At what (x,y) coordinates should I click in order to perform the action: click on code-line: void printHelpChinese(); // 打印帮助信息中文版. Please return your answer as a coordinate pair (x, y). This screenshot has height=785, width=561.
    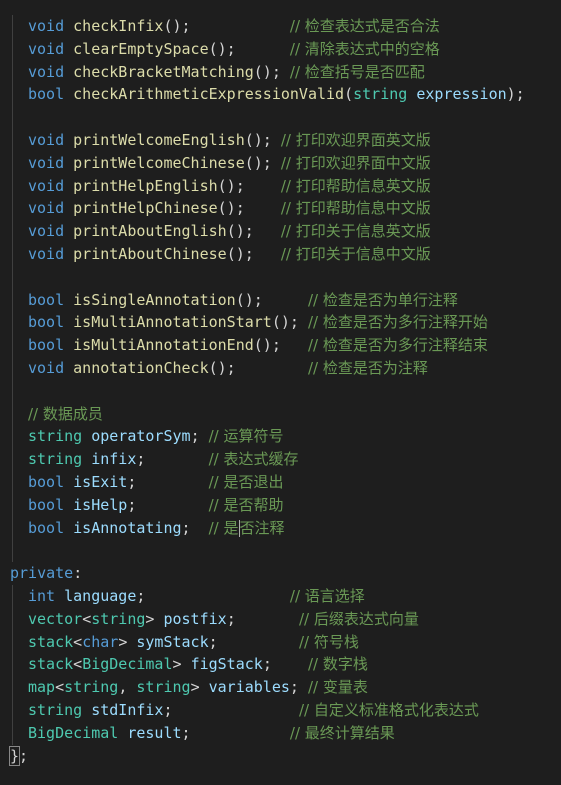
    Looking at the image, I should click on (280, 209).